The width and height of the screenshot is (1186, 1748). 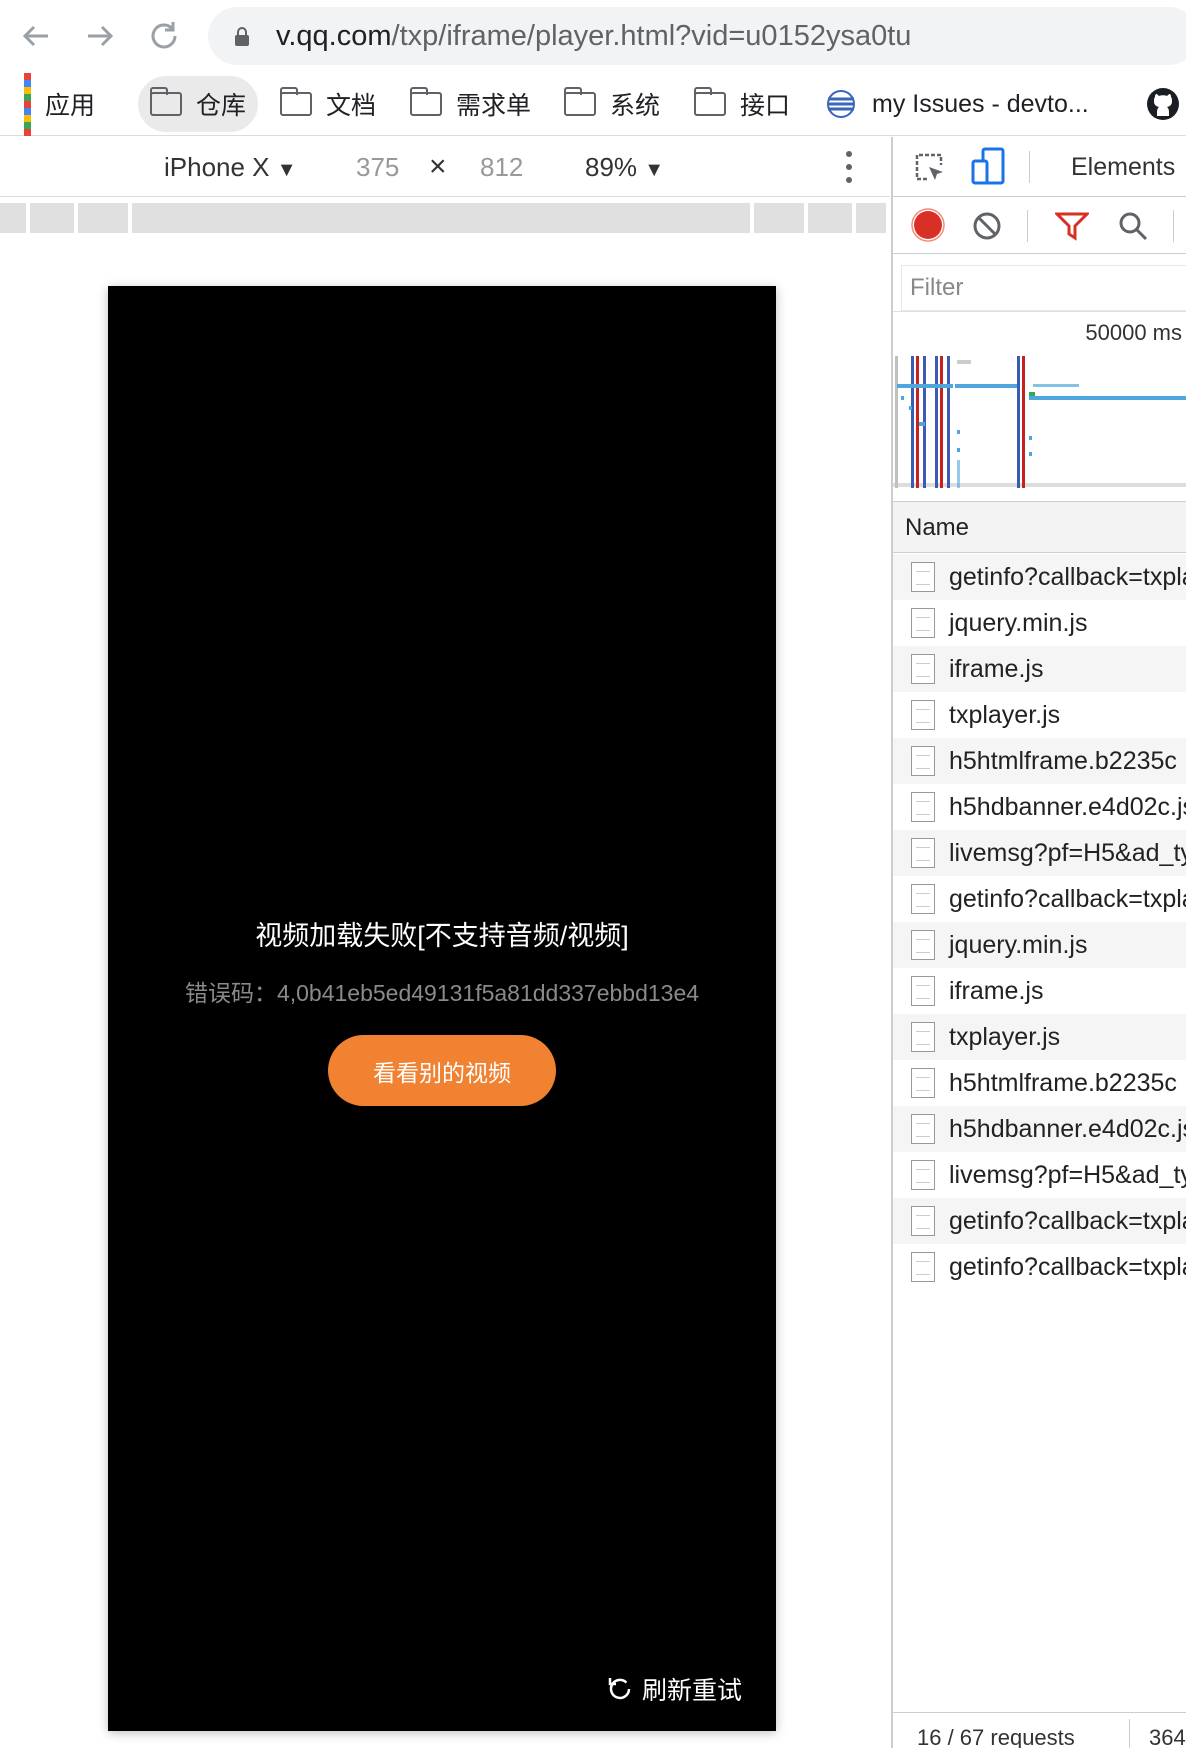 What do you see at coordinates (1039, 527) in the screenshot?
I see `column-header-name: Name` at bounding box center [1039, 527].